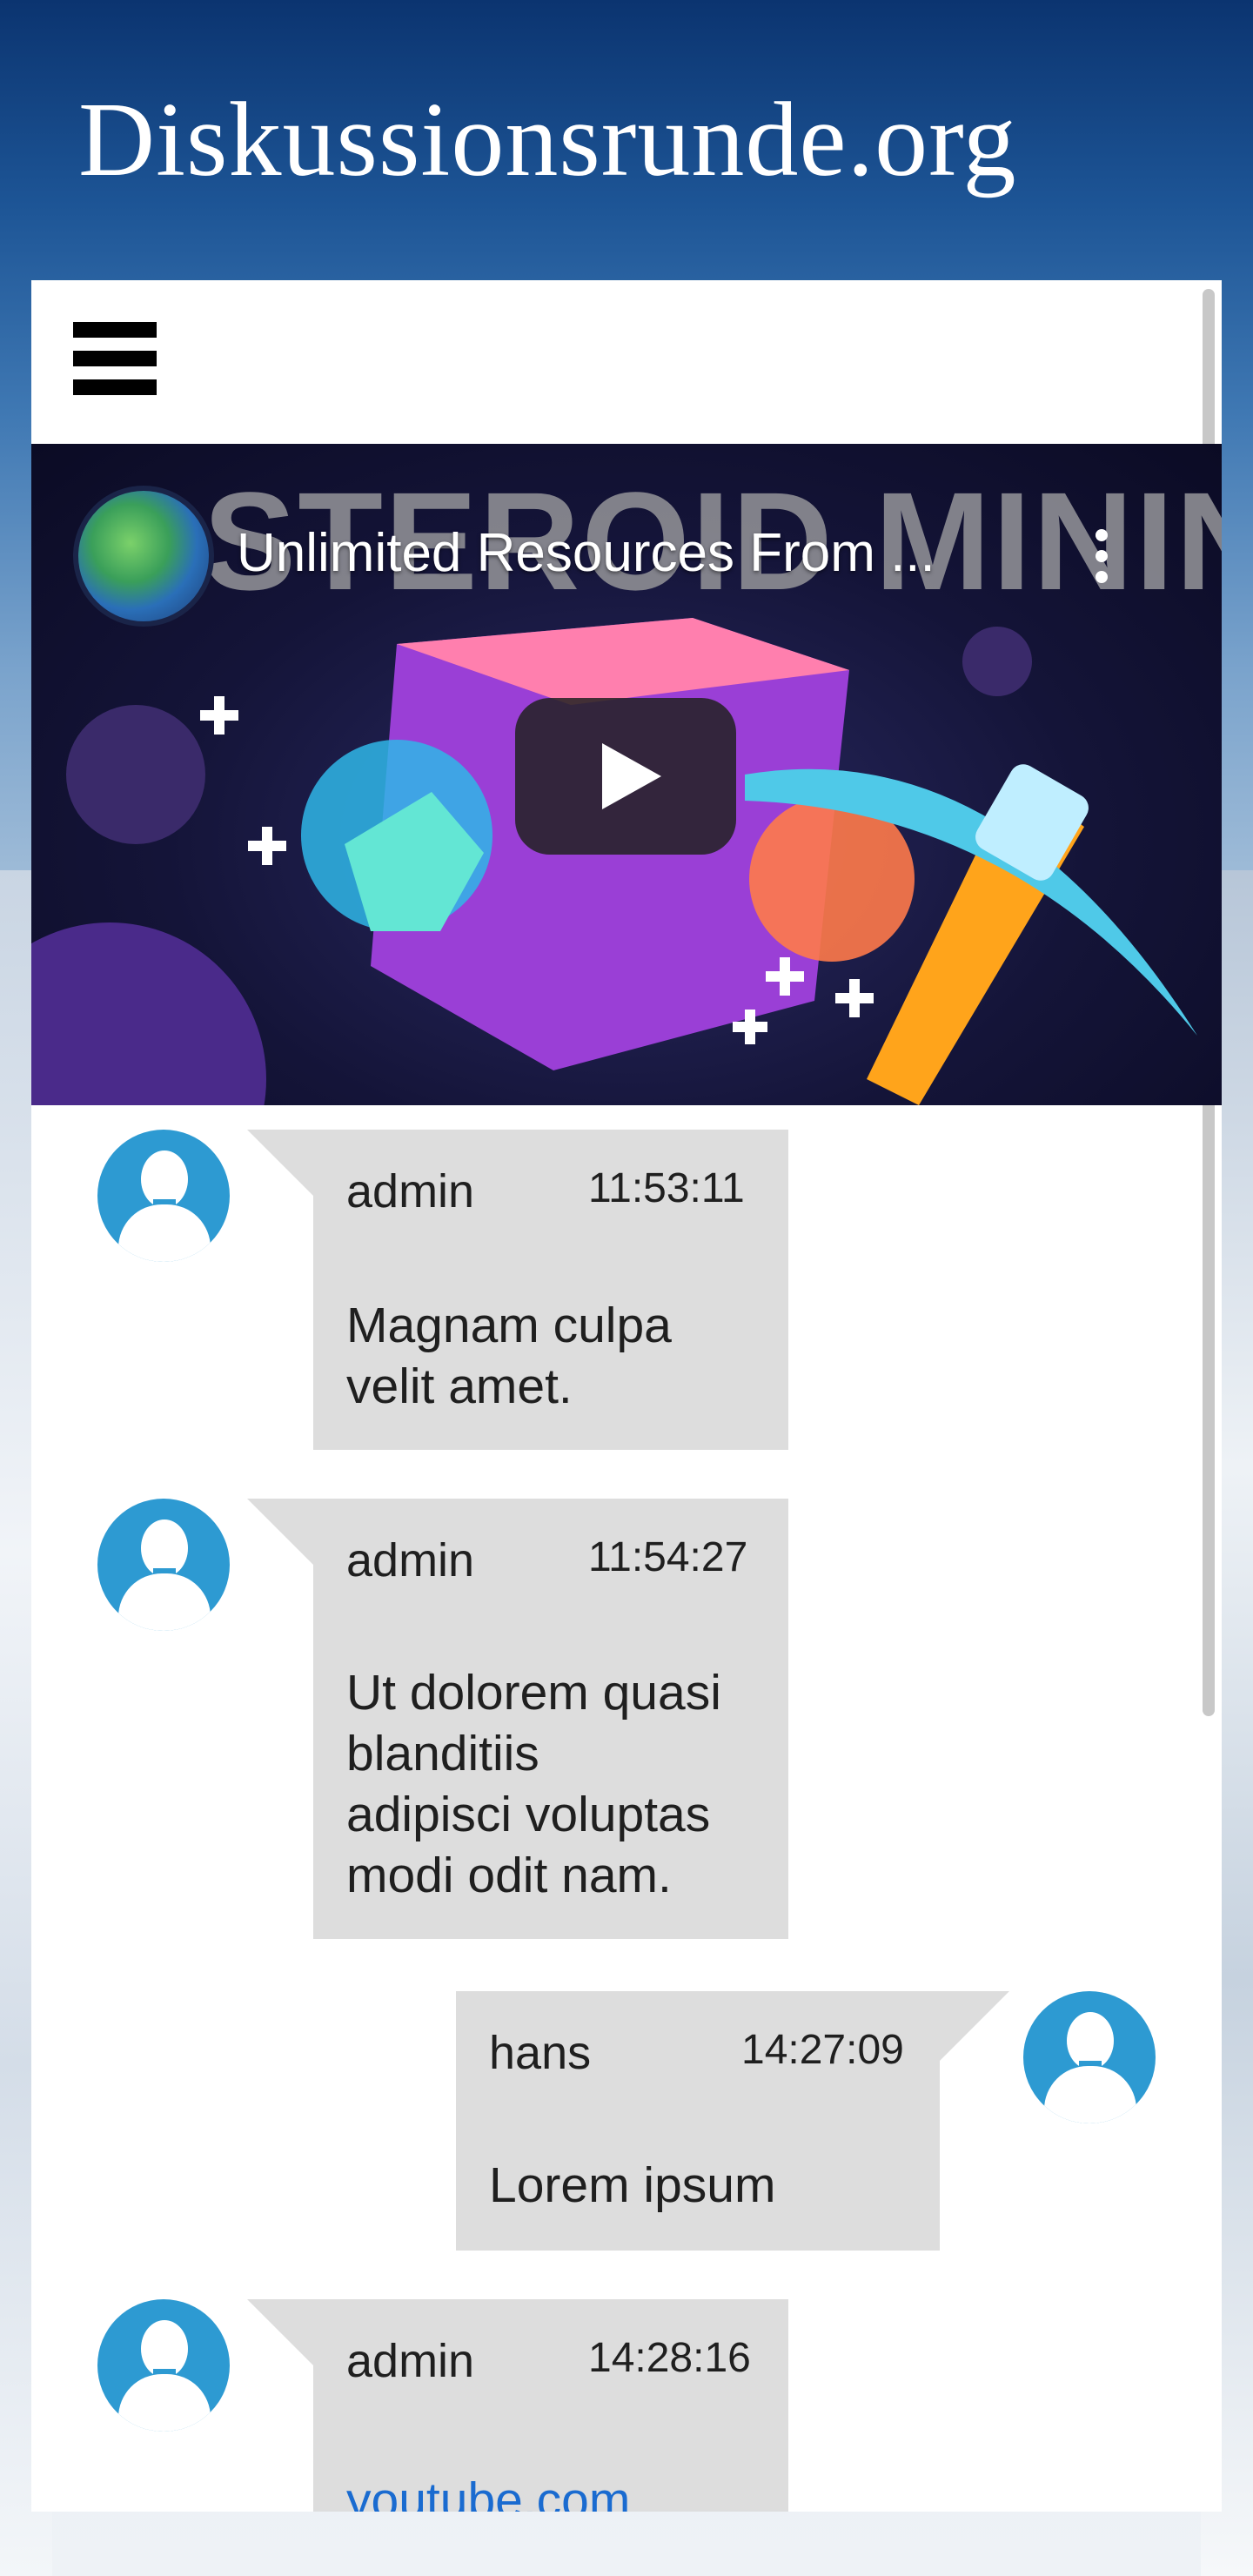 This screenshot has height=2576, width=1253. What do you see at coordinates (509, 1356) in the screenshot?
I see `message-text: Magnam culpa velit amet.` at bounding box center [509, 1356].